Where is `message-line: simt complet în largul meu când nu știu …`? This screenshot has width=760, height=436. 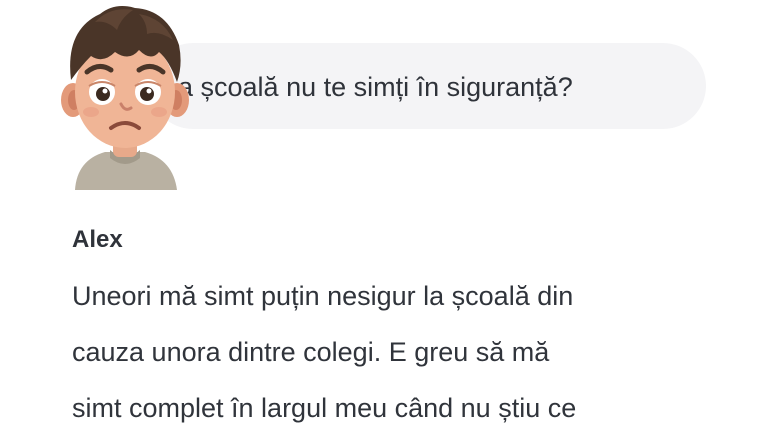 message-line: simt complet în largul meu când nu știu … is located at coordinates (324, 408).